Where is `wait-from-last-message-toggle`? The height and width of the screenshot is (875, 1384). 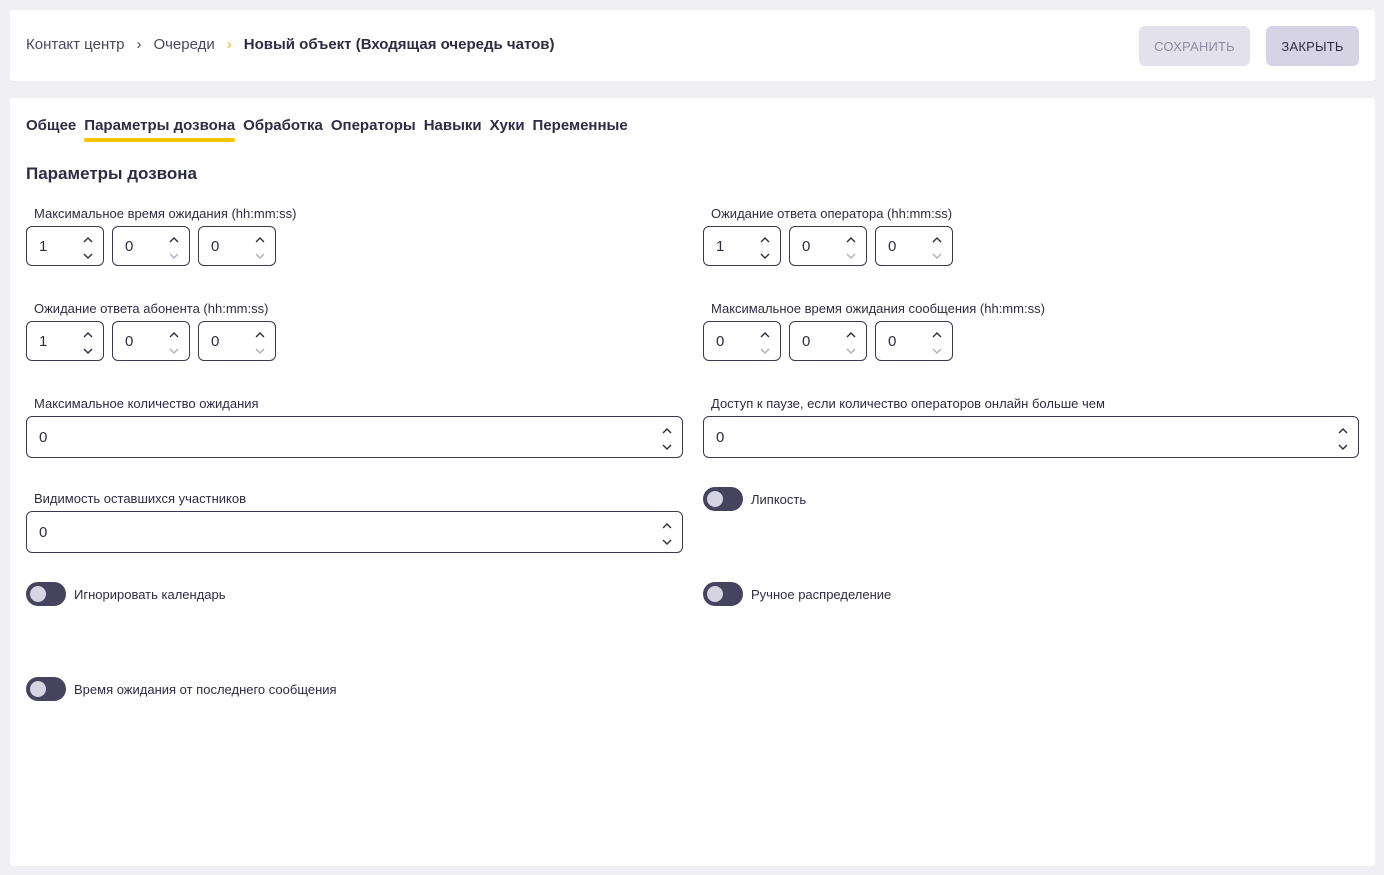 wait-from-last-message-toggle is located at coordinates (46, 689).